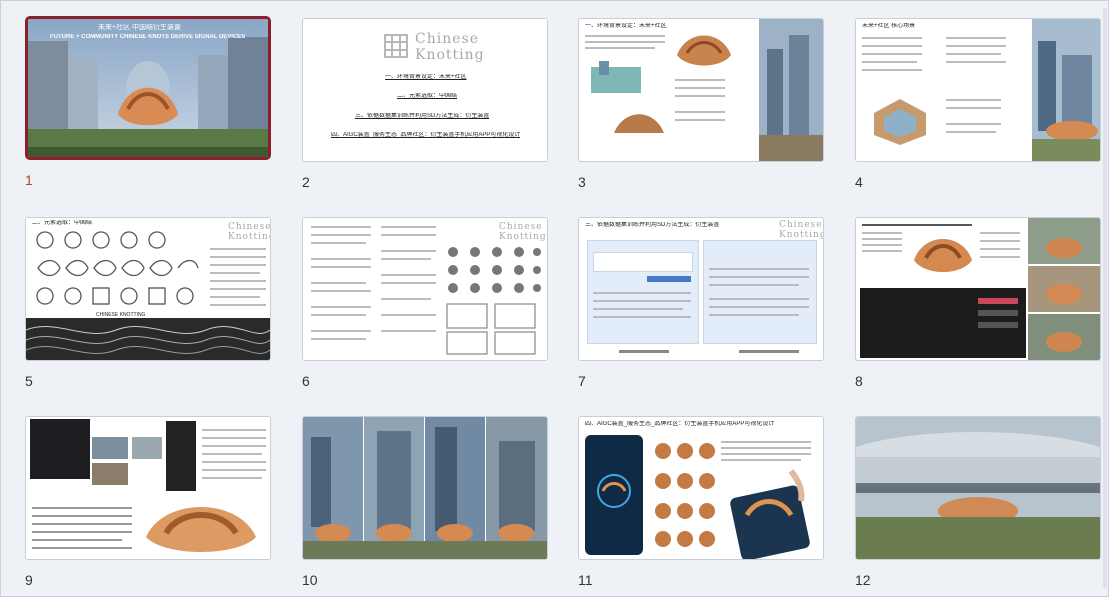  What do you see at coordinates (310, 580) in the screenshot?
I see `slide-number: 10` at bounding box center [310, 580].